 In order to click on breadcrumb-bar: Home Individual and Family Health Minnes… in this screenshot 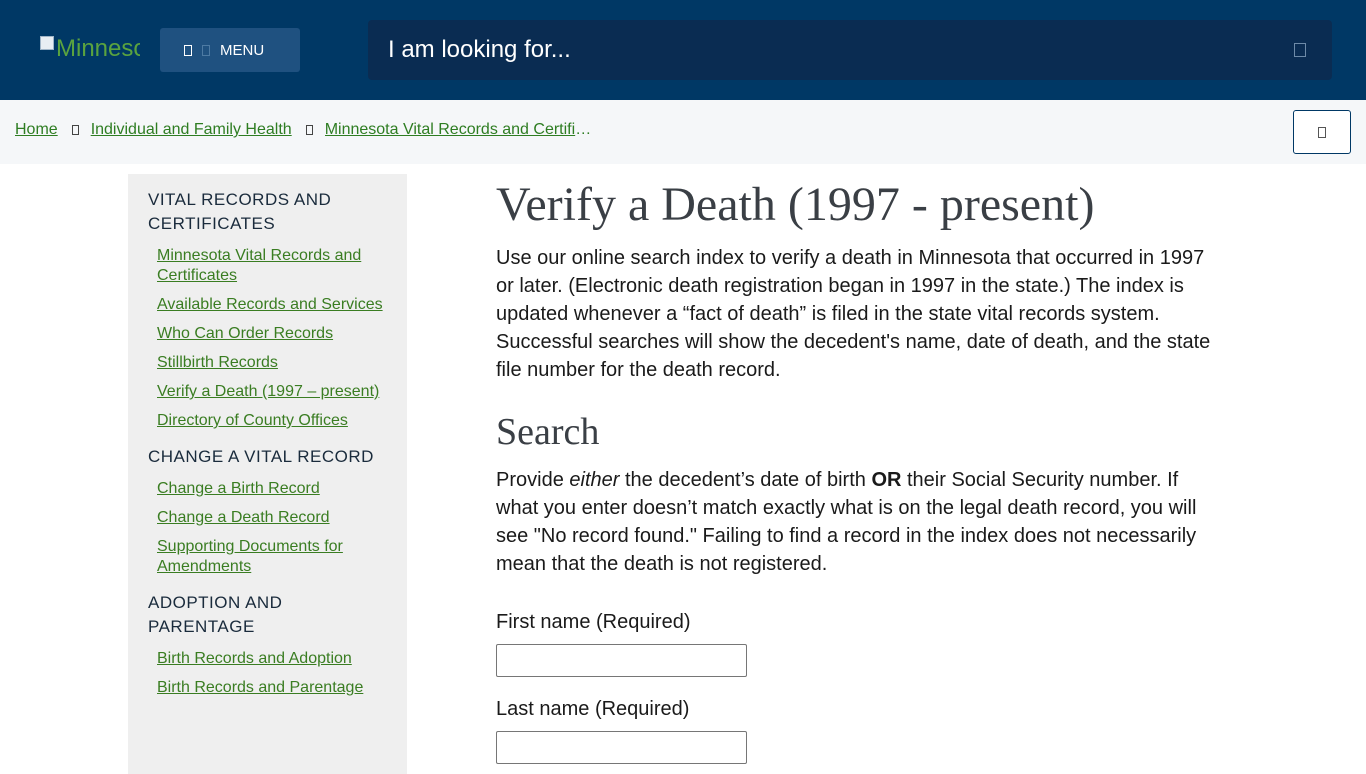, I will do `click(683, 132)`.